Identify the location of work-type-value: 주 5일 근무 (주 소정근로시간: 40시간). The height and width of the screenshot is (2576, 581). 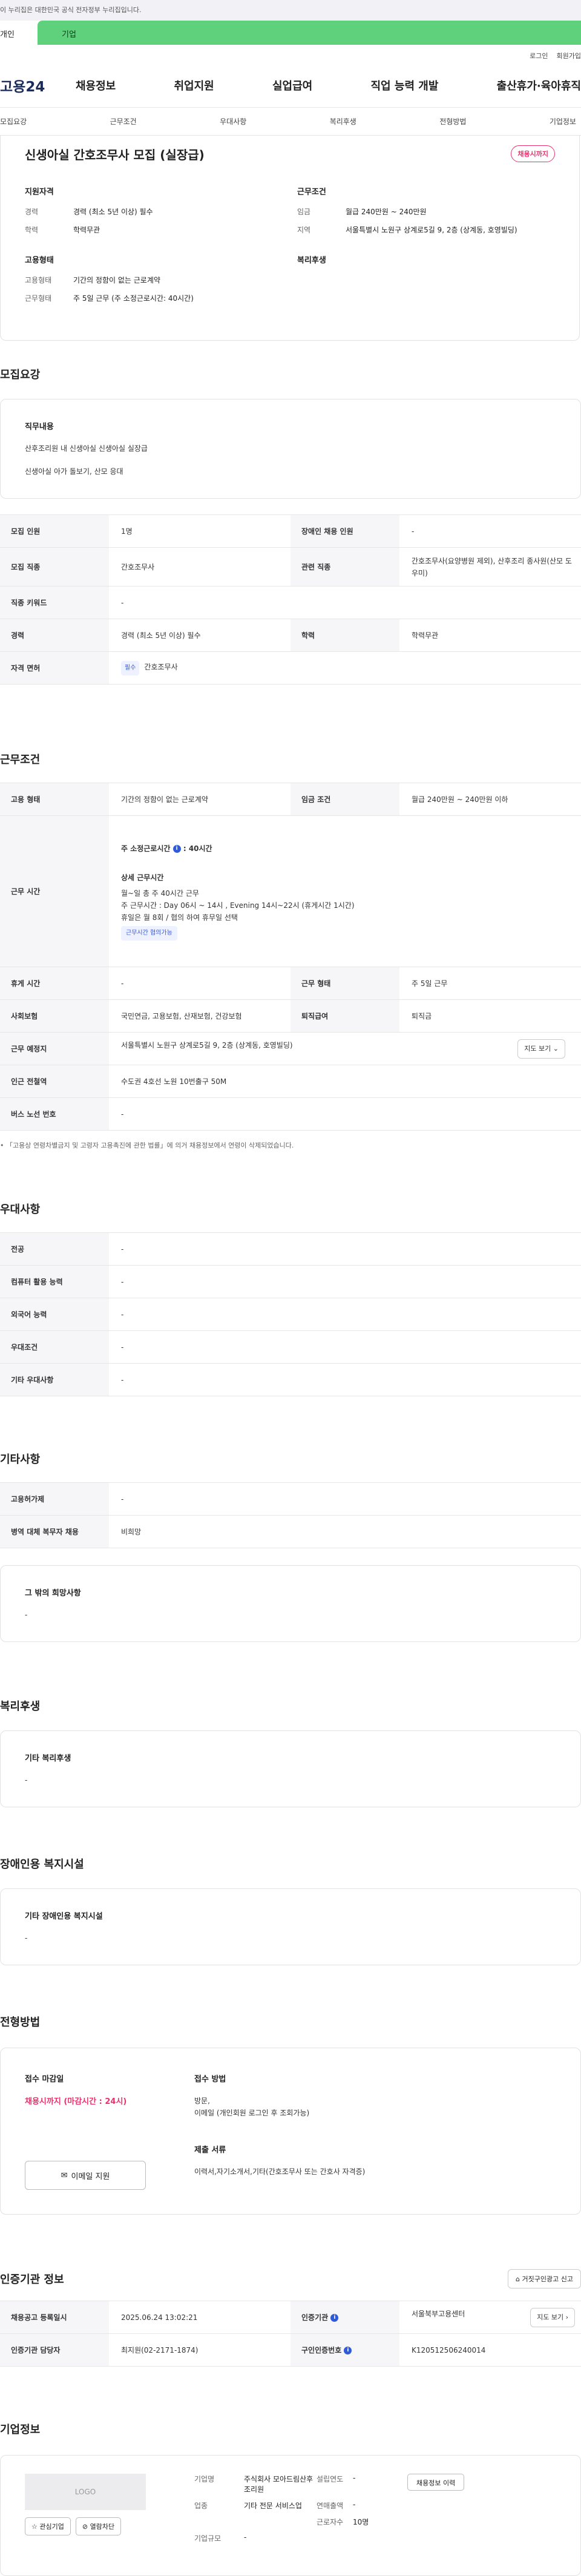
(133, 298).